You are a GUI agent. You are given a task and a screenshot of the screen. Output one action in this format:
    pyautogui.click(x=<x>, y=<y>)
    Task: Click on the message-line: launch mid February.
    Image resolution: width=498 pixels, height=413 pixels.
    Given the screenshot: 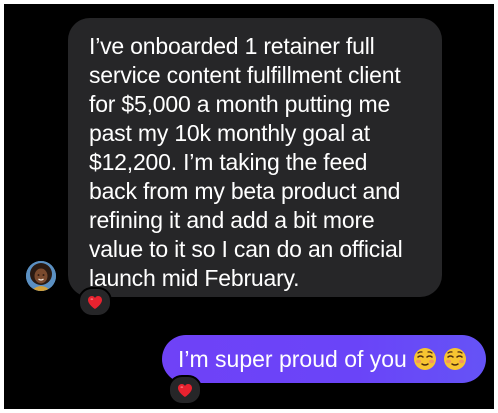 What is the action you would take?
    pyautogui.click(x=194, y=278)
    